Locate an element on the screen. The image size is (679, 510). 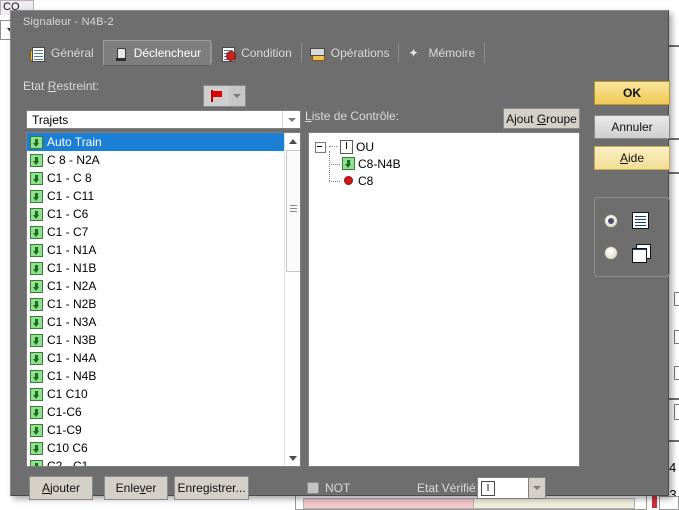
trajets-dropdown-button is located at coordinates (291, 119).